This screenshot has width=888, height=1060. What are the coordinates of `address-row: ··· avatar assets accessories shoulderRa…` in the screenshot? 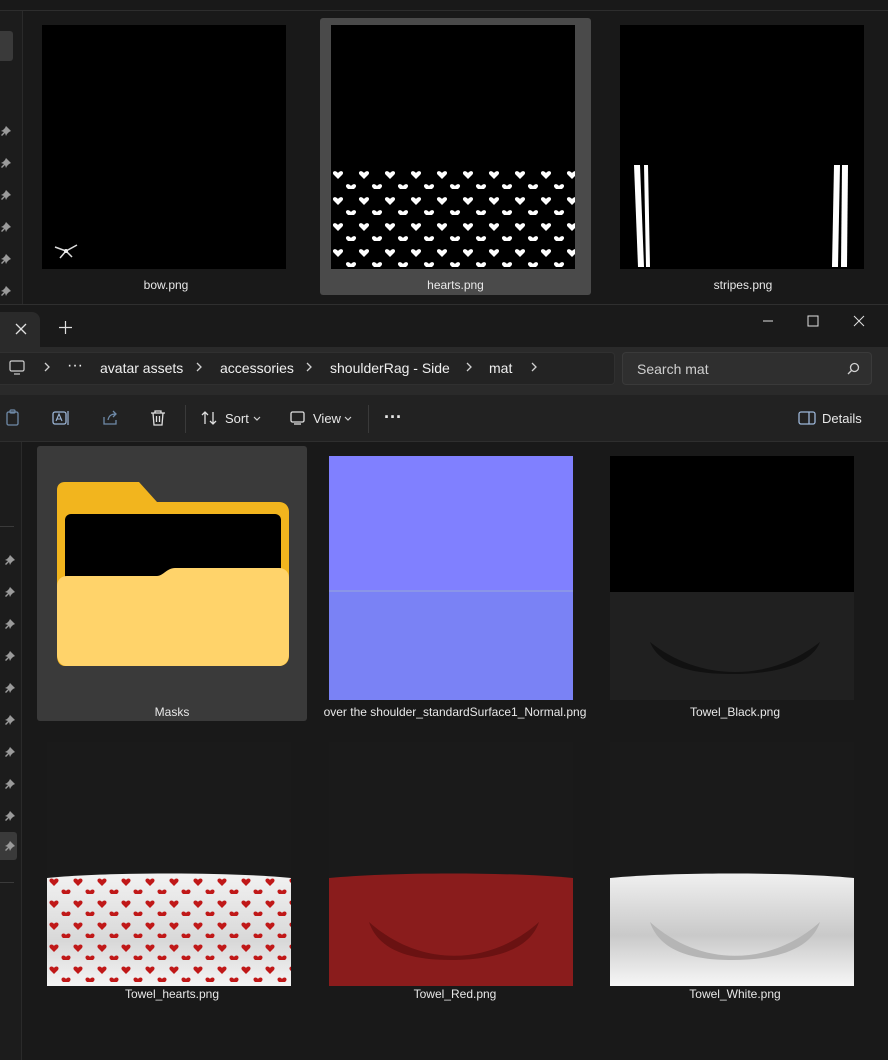 It's located at (444, 371).